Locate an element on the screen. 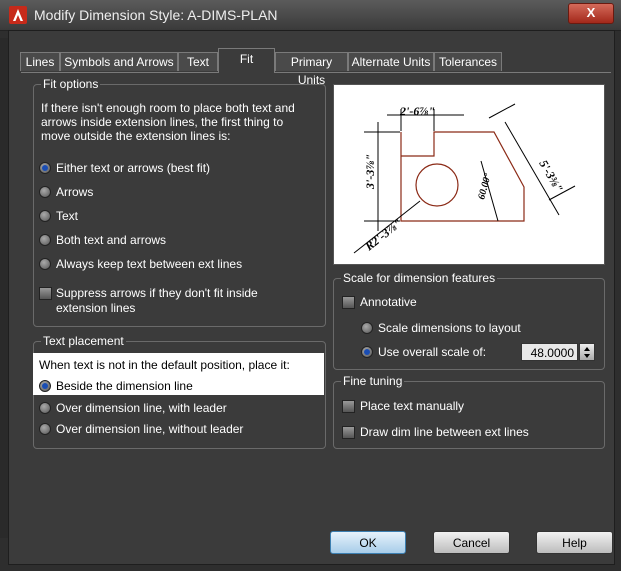 Image resolution: width=621 pixels, height=571 pixels. overall-scale-input: 48.0000 is located at coordinates (549, 352).